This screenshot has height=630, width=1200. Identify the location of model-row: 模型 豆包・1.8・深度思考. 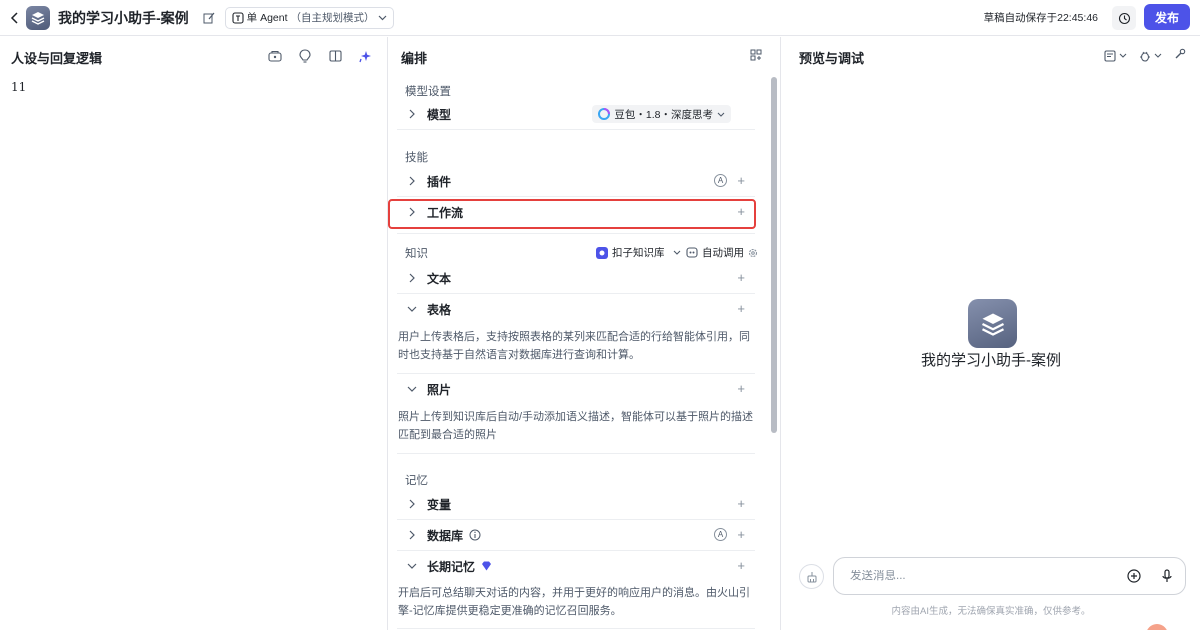
(576, 114).